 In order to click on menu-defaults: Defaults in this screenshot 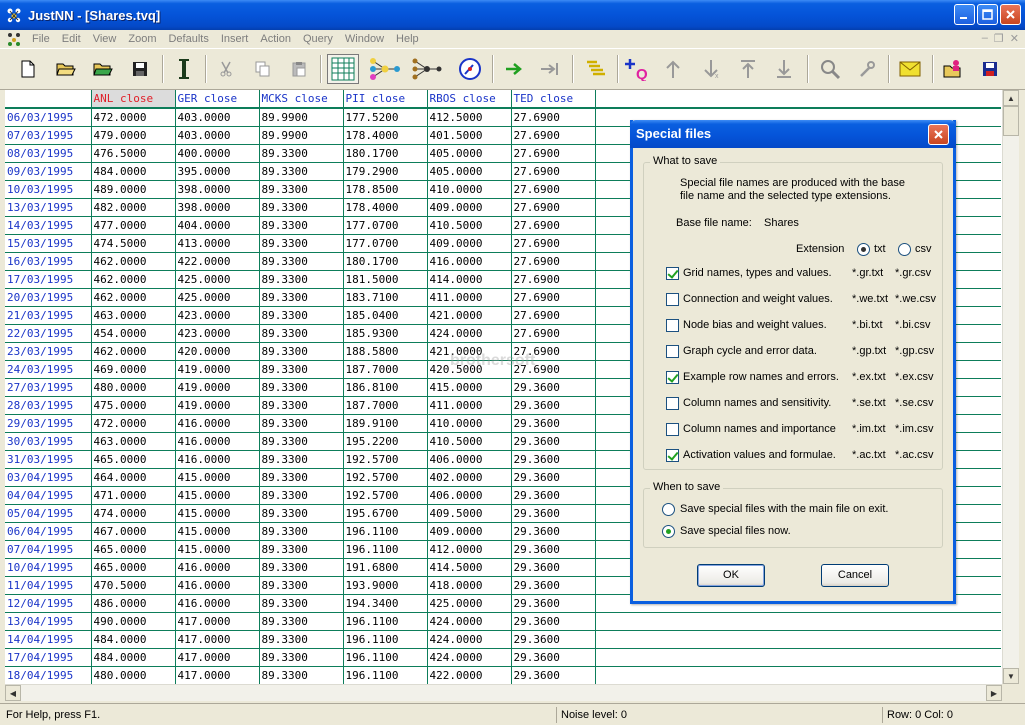, I will do `click(188, 39)`.